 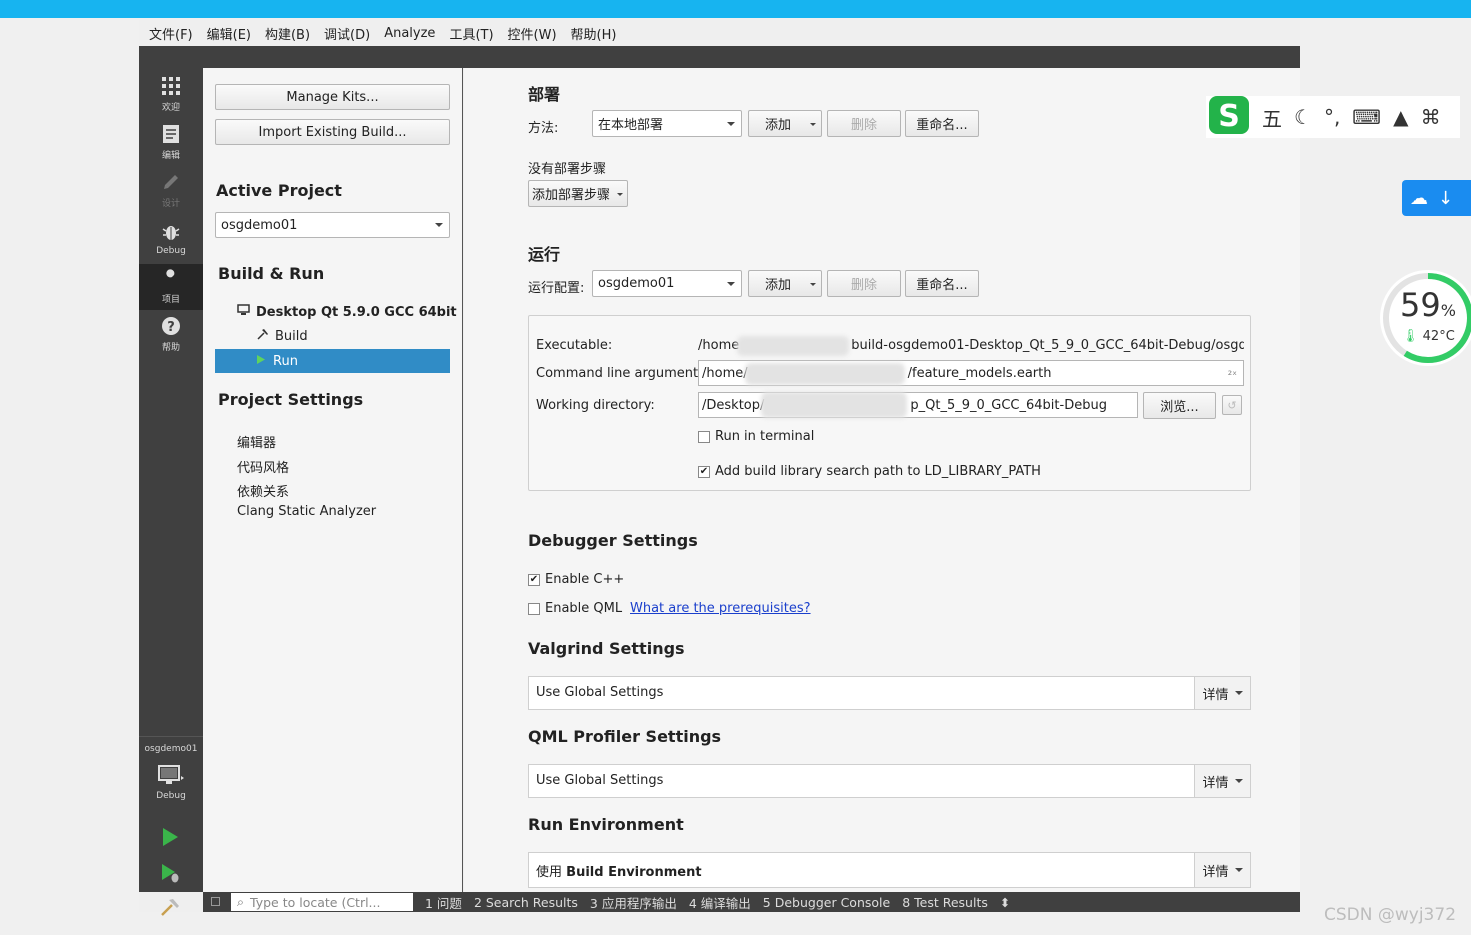 I want to click on system-monitor-gauge: 59% 🌡 42°C, so click(x=1424, y=318).